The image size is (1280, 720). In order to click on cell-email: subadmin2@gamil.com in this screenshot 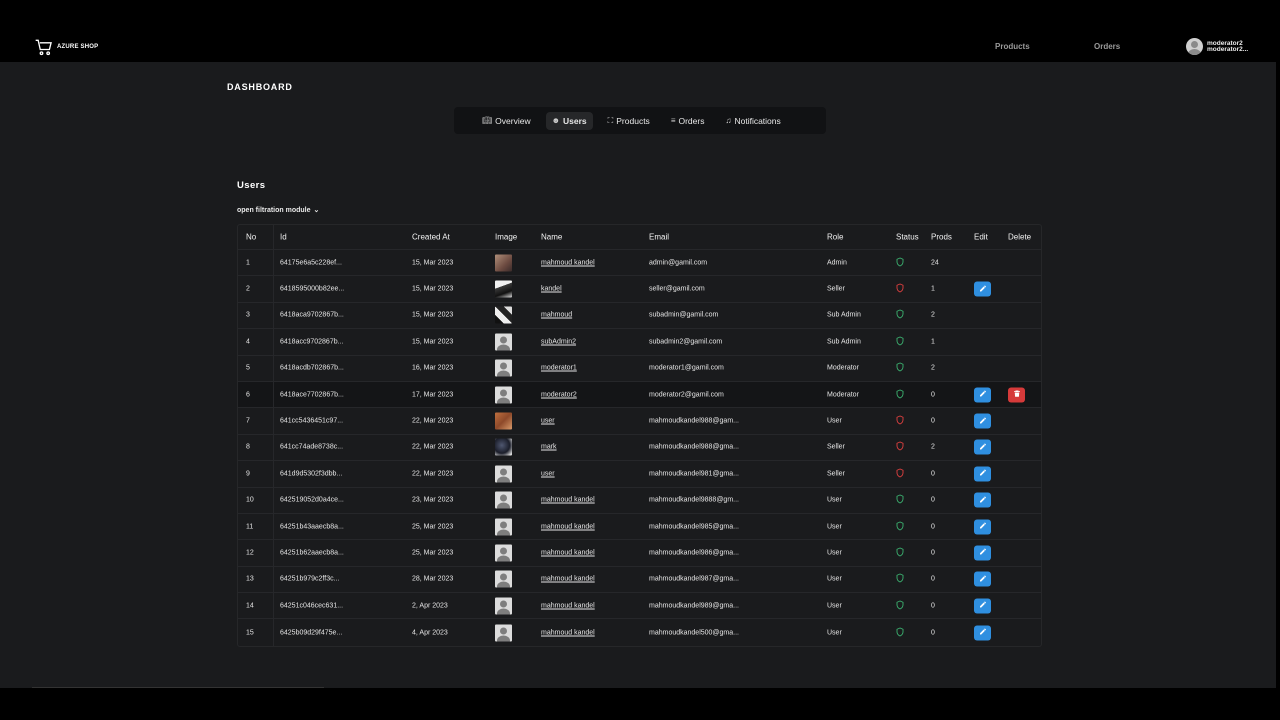, I will do `click(686, 342)`.